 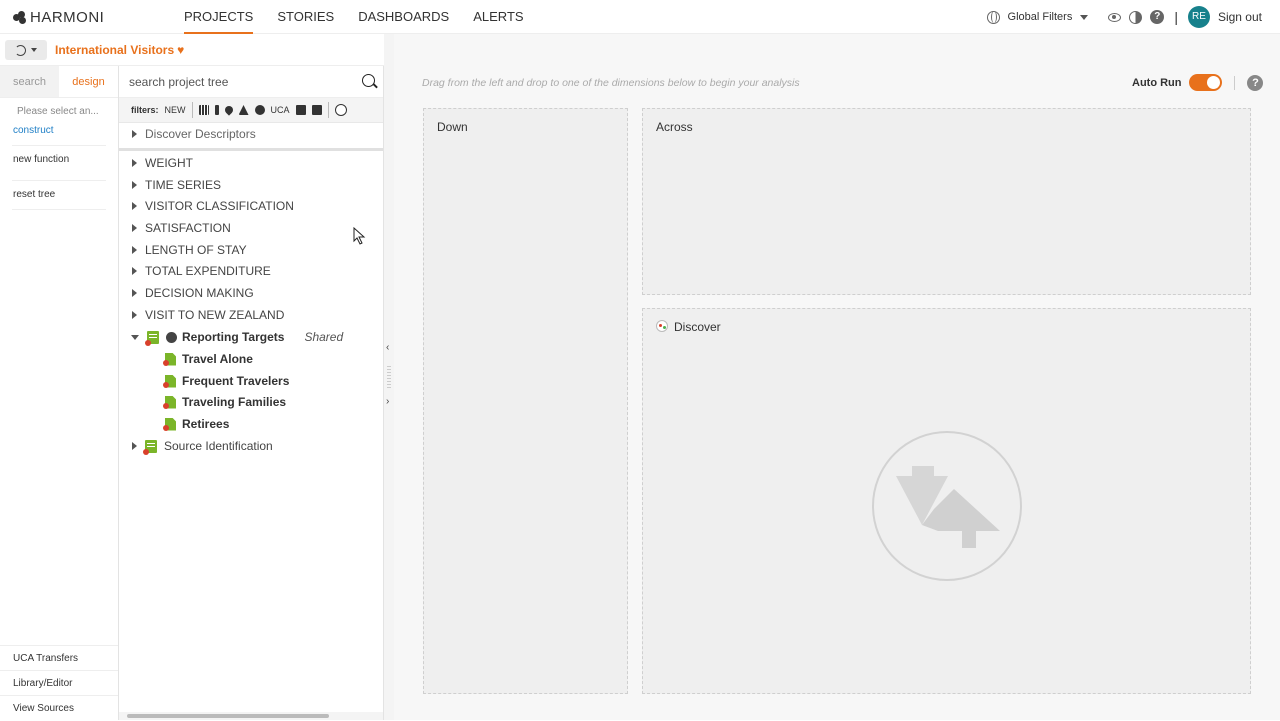 I want to click on discover-placeholder-icon, so click(x=947, y=506).